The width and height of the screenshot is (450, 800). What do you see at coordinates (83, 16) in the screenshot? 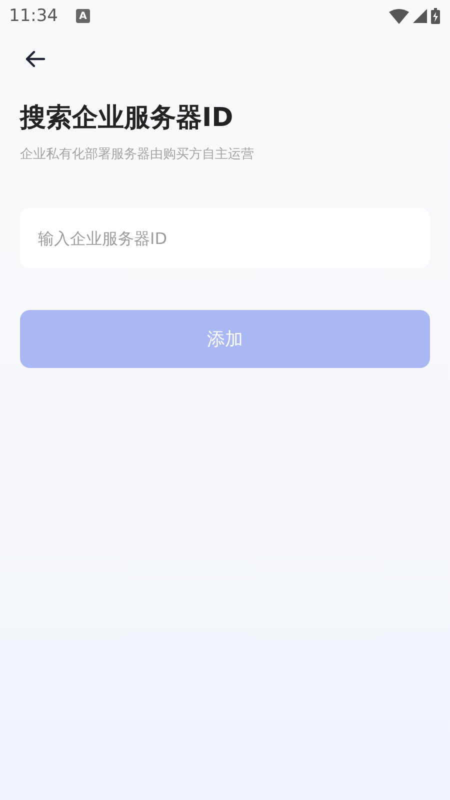
I see `notification-icon: A` at bounding box center [83, 16].